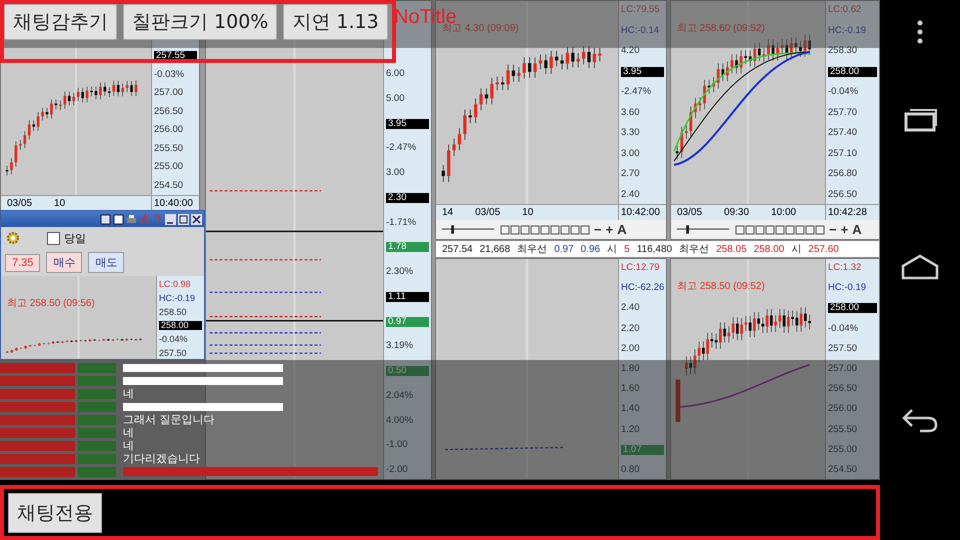  What do you see at coordinates (630, 51) in the screenshot?
I see `axis-label: 4.20` at bounding box center [630, 51].